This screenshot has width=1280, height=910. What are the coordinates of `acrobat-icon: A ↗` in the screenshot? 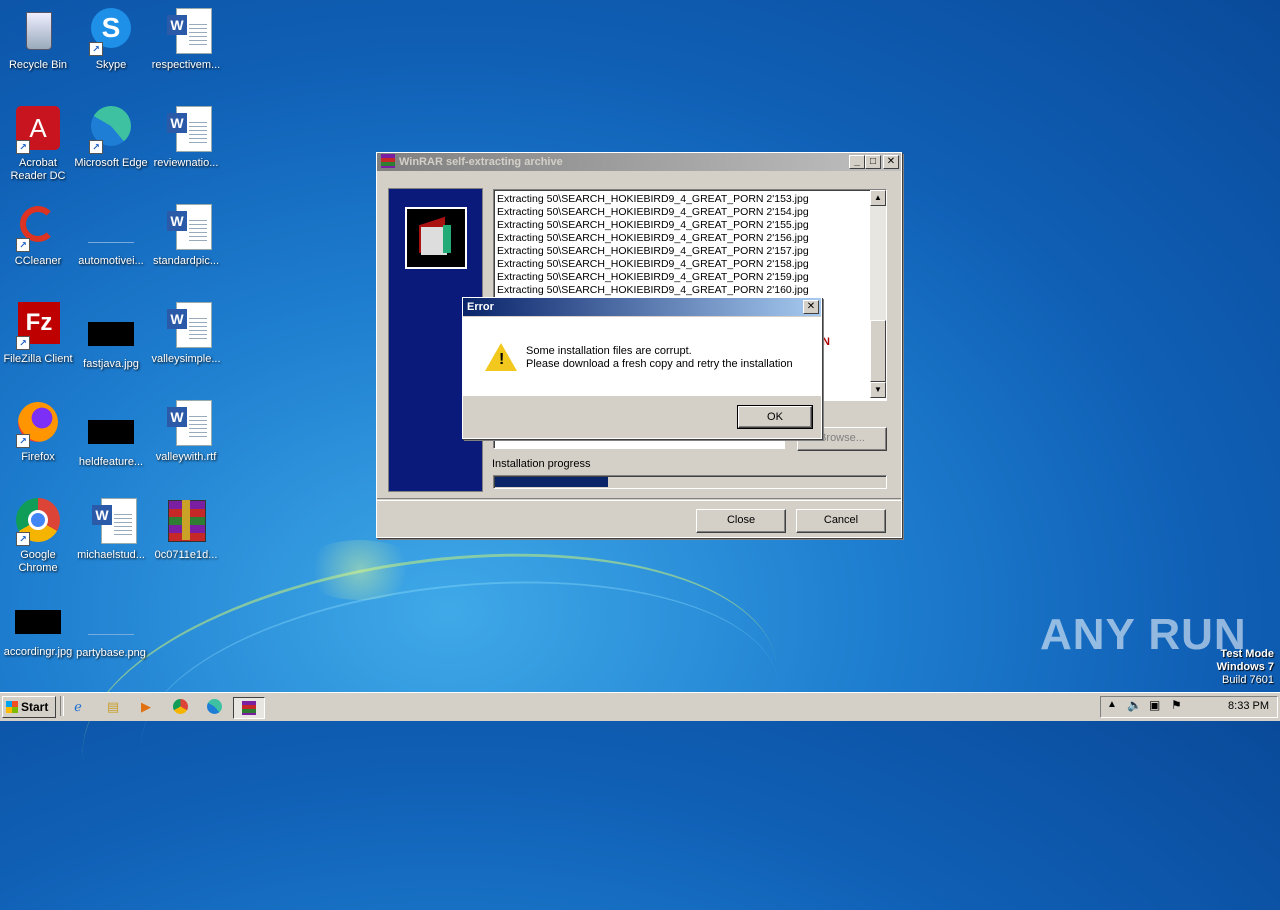 It's located at (38, 130).